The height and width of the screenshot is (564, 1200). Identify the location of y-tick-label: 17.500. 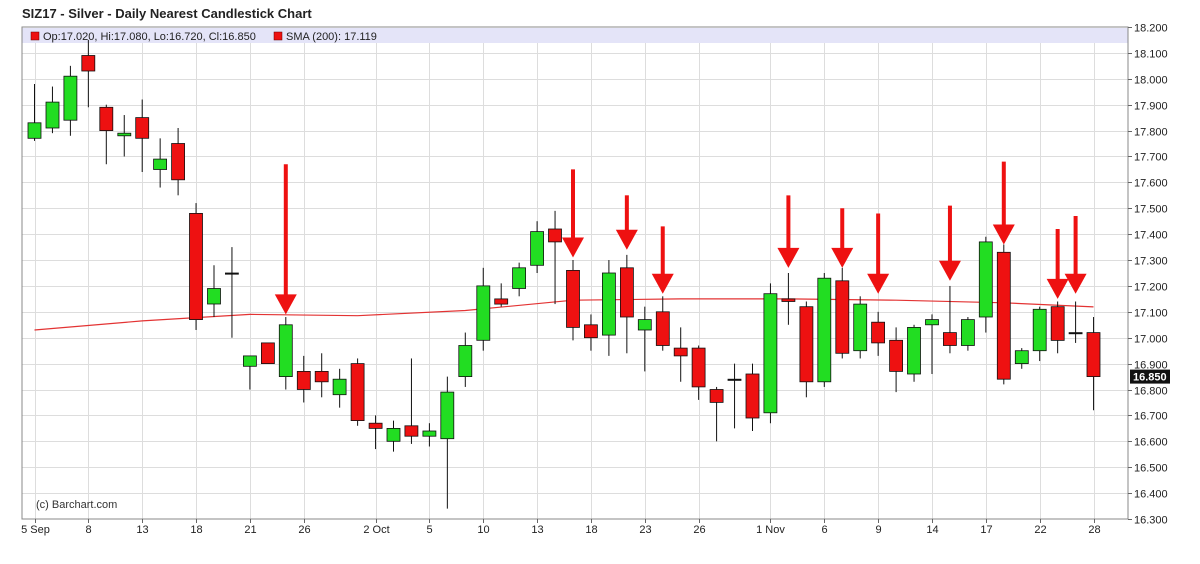
(1151, 210).